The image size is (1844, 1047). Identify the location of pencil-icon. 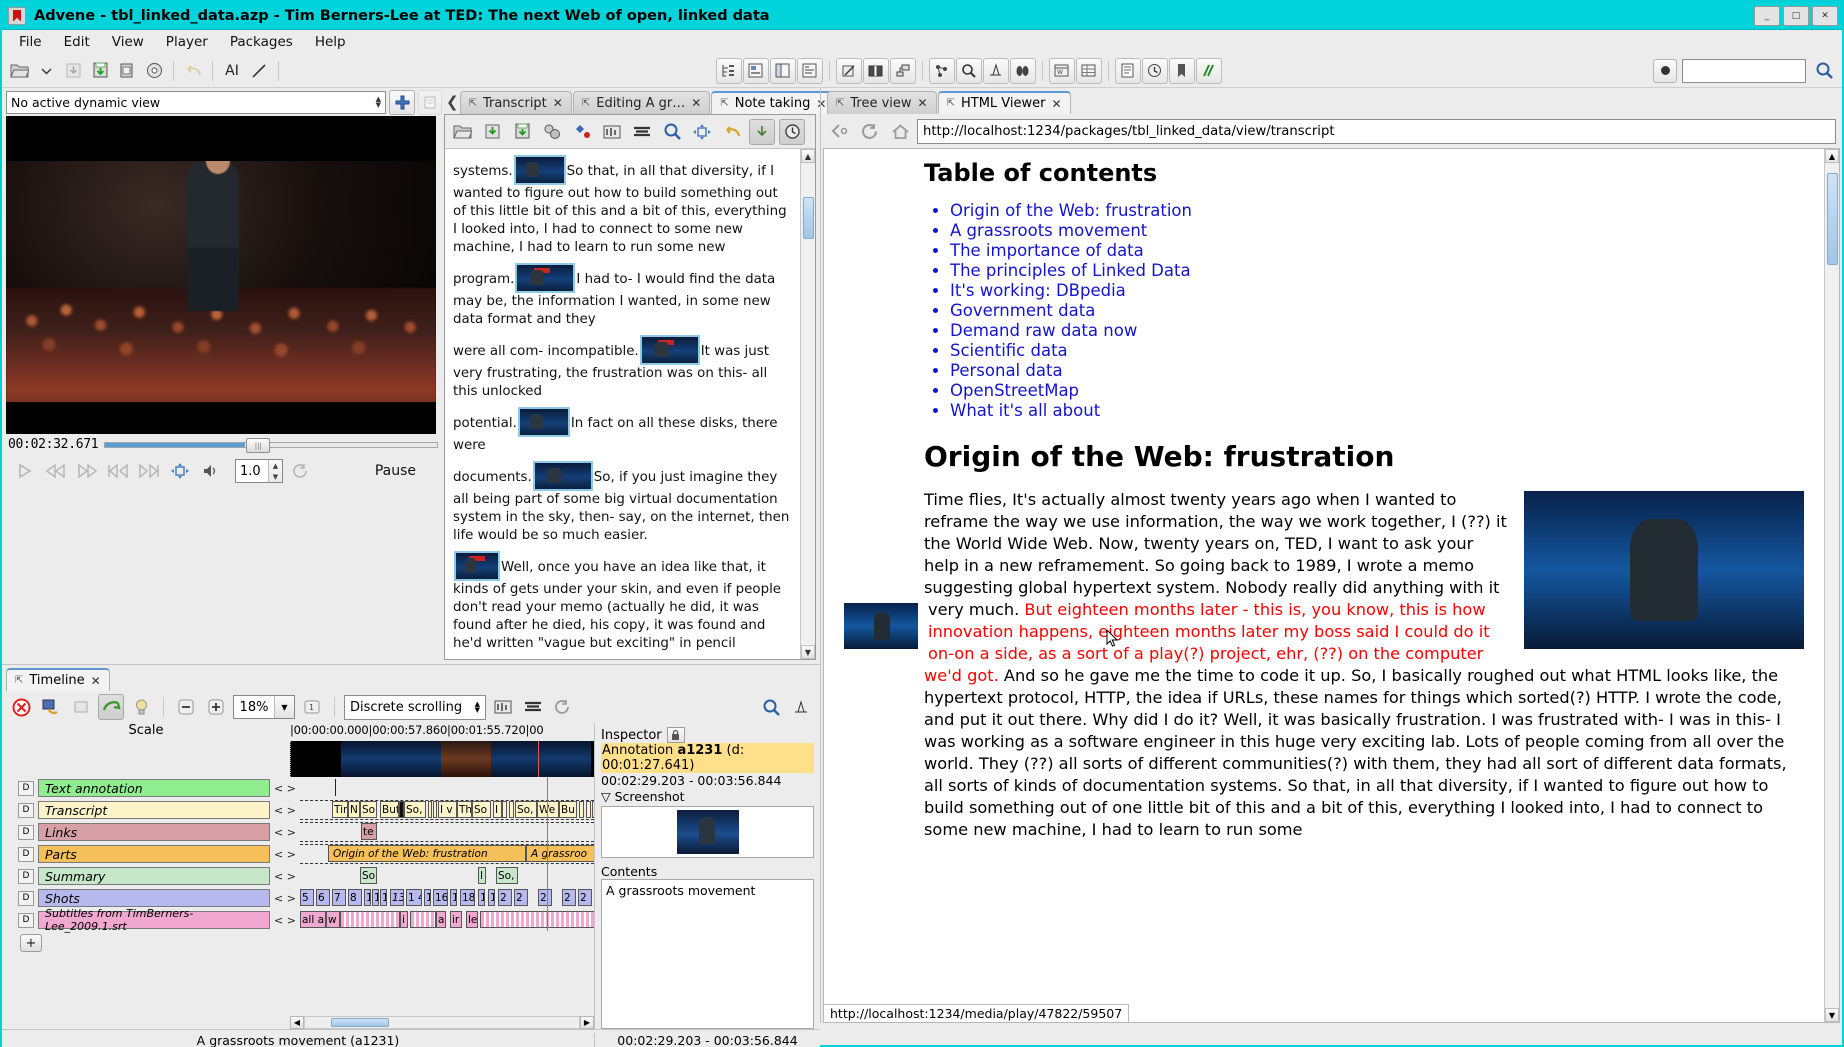
(259, 71).